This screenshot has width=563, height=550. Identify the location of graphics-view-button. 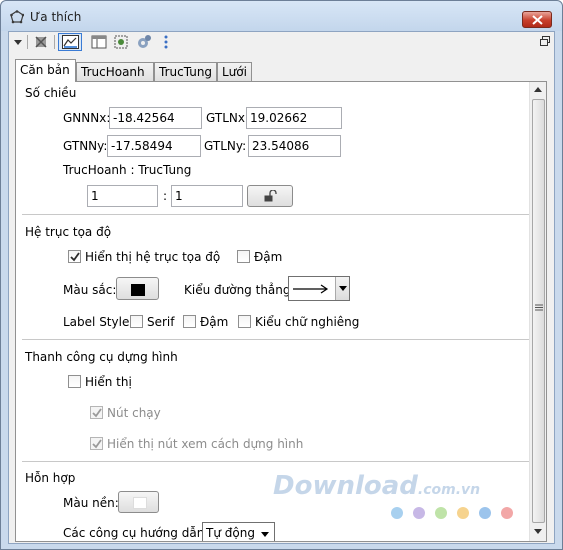
(70, 42).